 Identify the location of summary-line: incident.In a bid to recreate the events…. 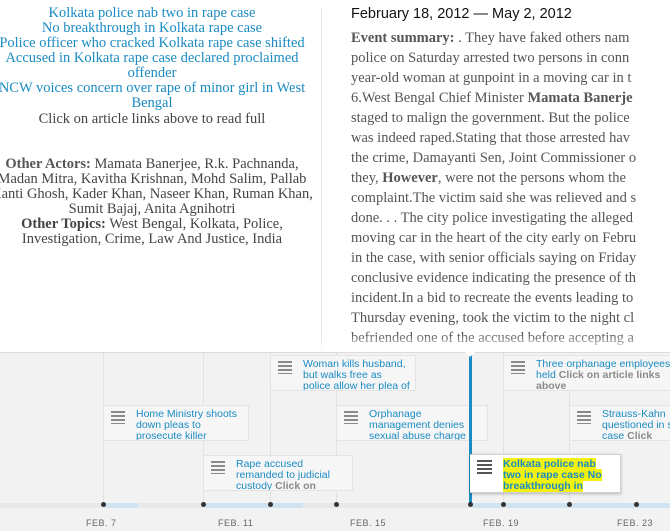
(492, 298).